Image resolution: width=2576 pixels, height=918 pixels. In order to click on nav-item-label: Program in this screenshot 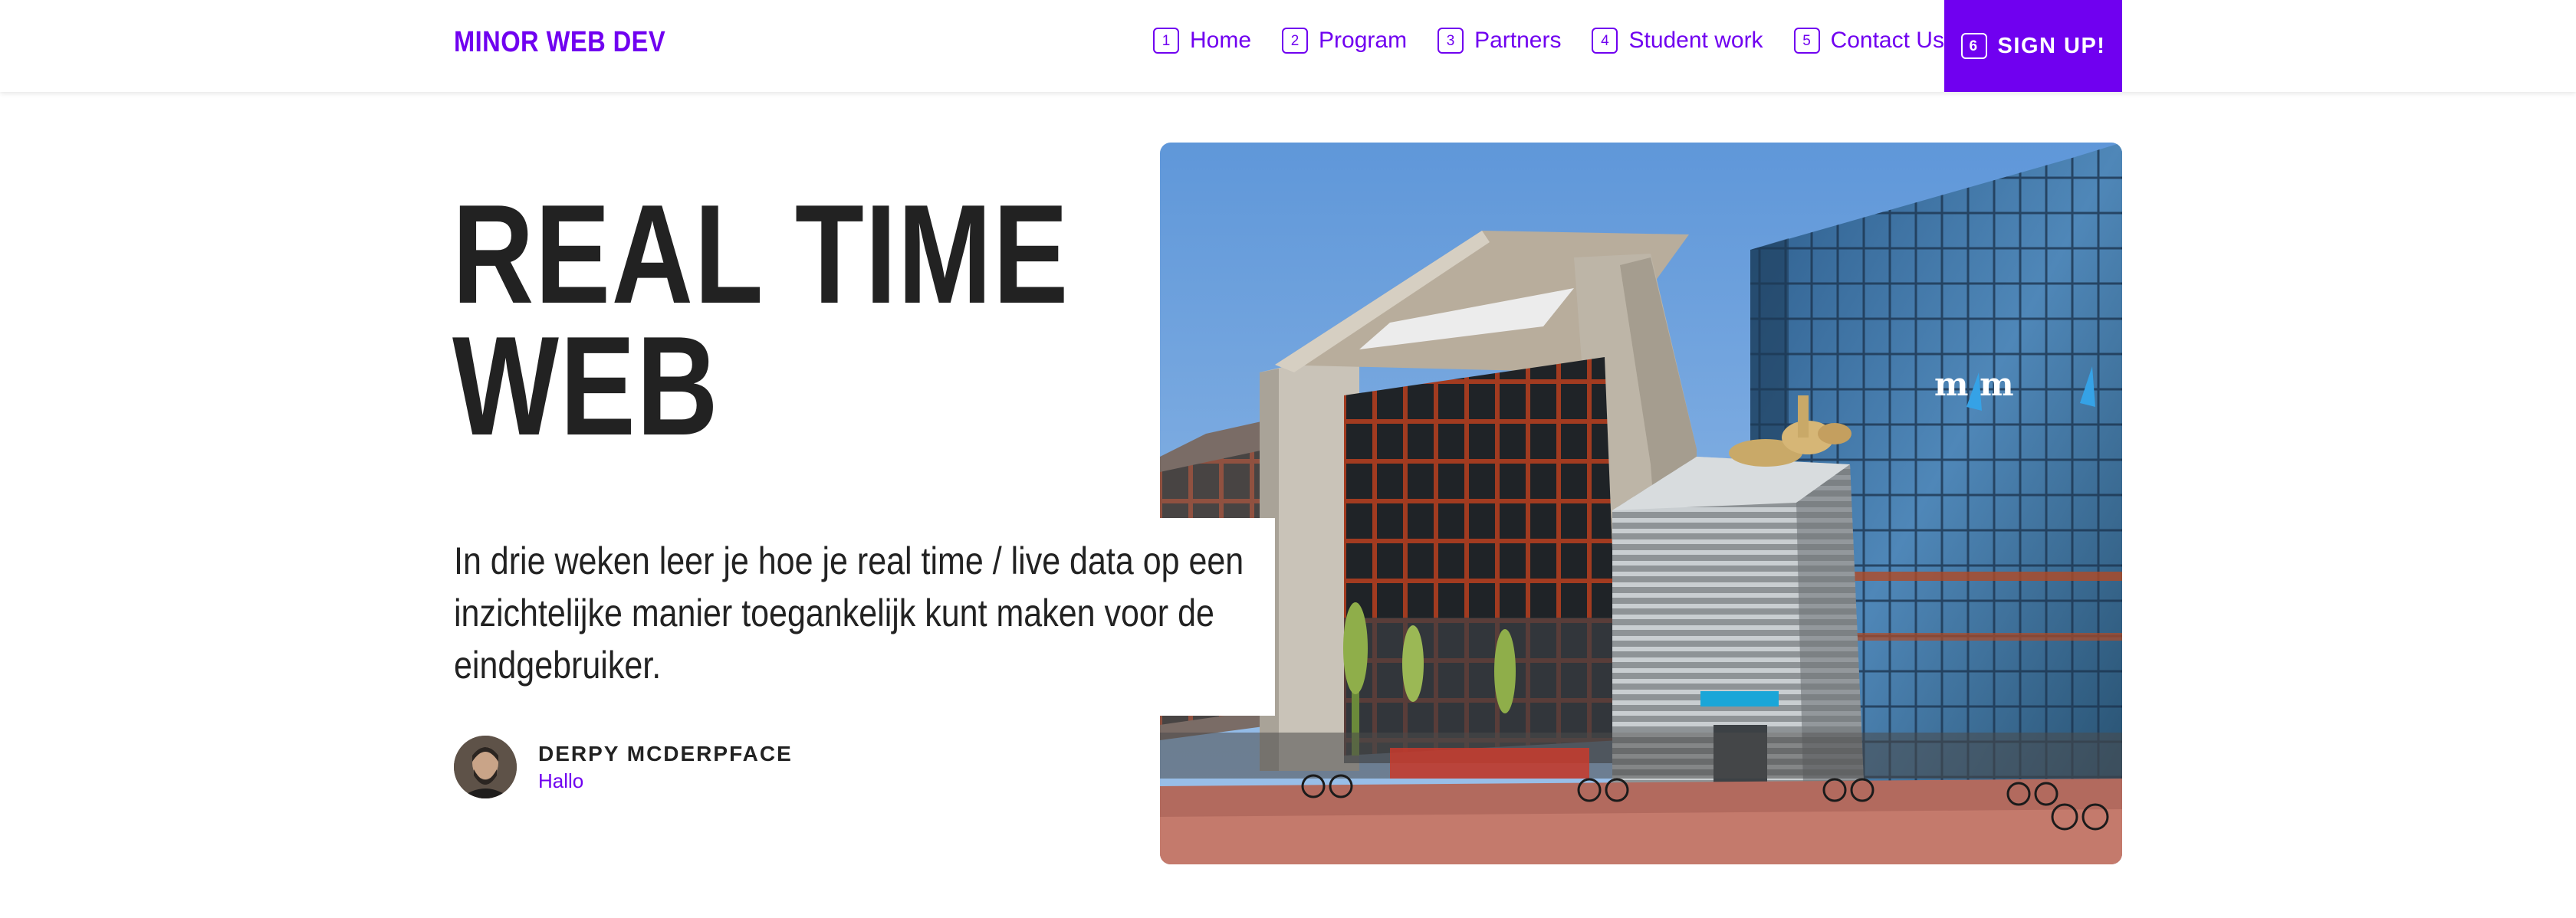, I will do `click(1364, 41)`.